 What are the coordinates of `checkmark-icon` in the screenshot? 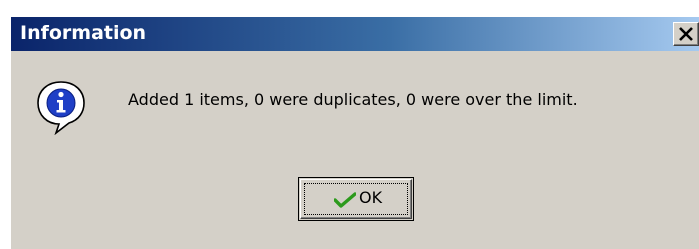 It's located at (345, 200).